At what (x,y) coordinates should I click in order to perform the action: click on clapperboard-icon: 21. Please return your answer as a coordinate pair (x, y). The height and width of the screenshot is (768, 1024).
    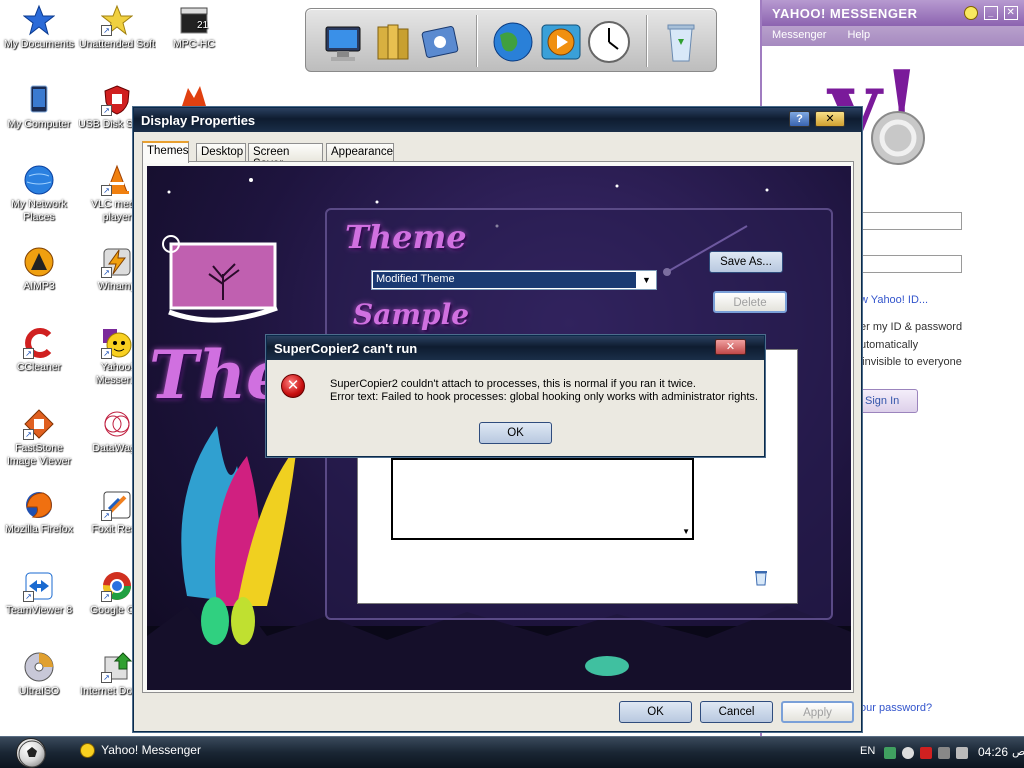
    Looking at the image, I should click on (194, 20).